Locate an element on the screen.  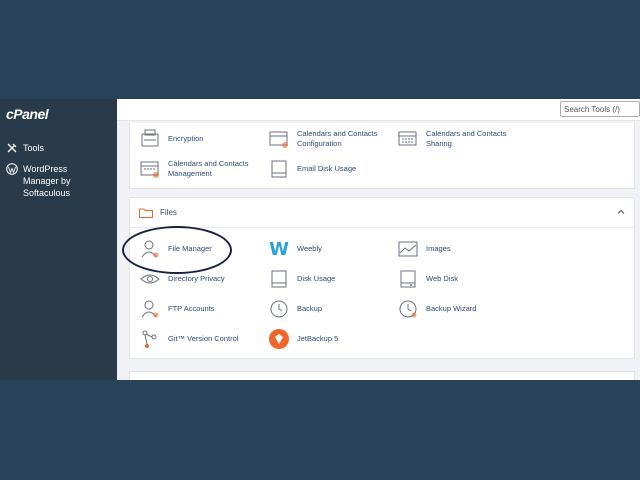
tool-label: Git™ Version Control is located at coordinates (203, 338).